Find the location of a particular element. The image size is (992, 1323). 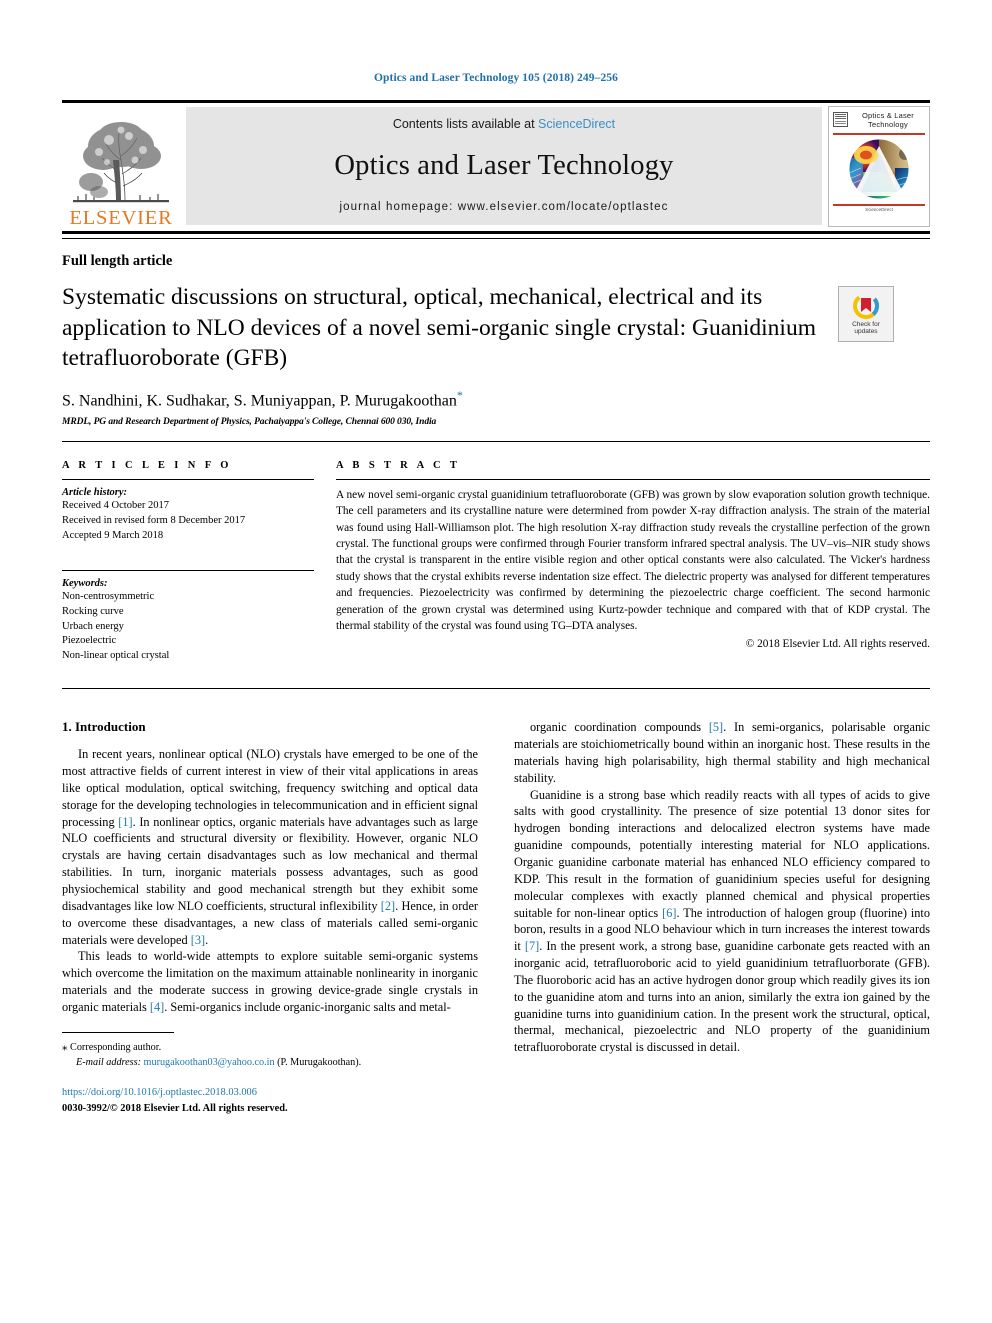

cover-bottom-rule is located at coordinates (879, 204).